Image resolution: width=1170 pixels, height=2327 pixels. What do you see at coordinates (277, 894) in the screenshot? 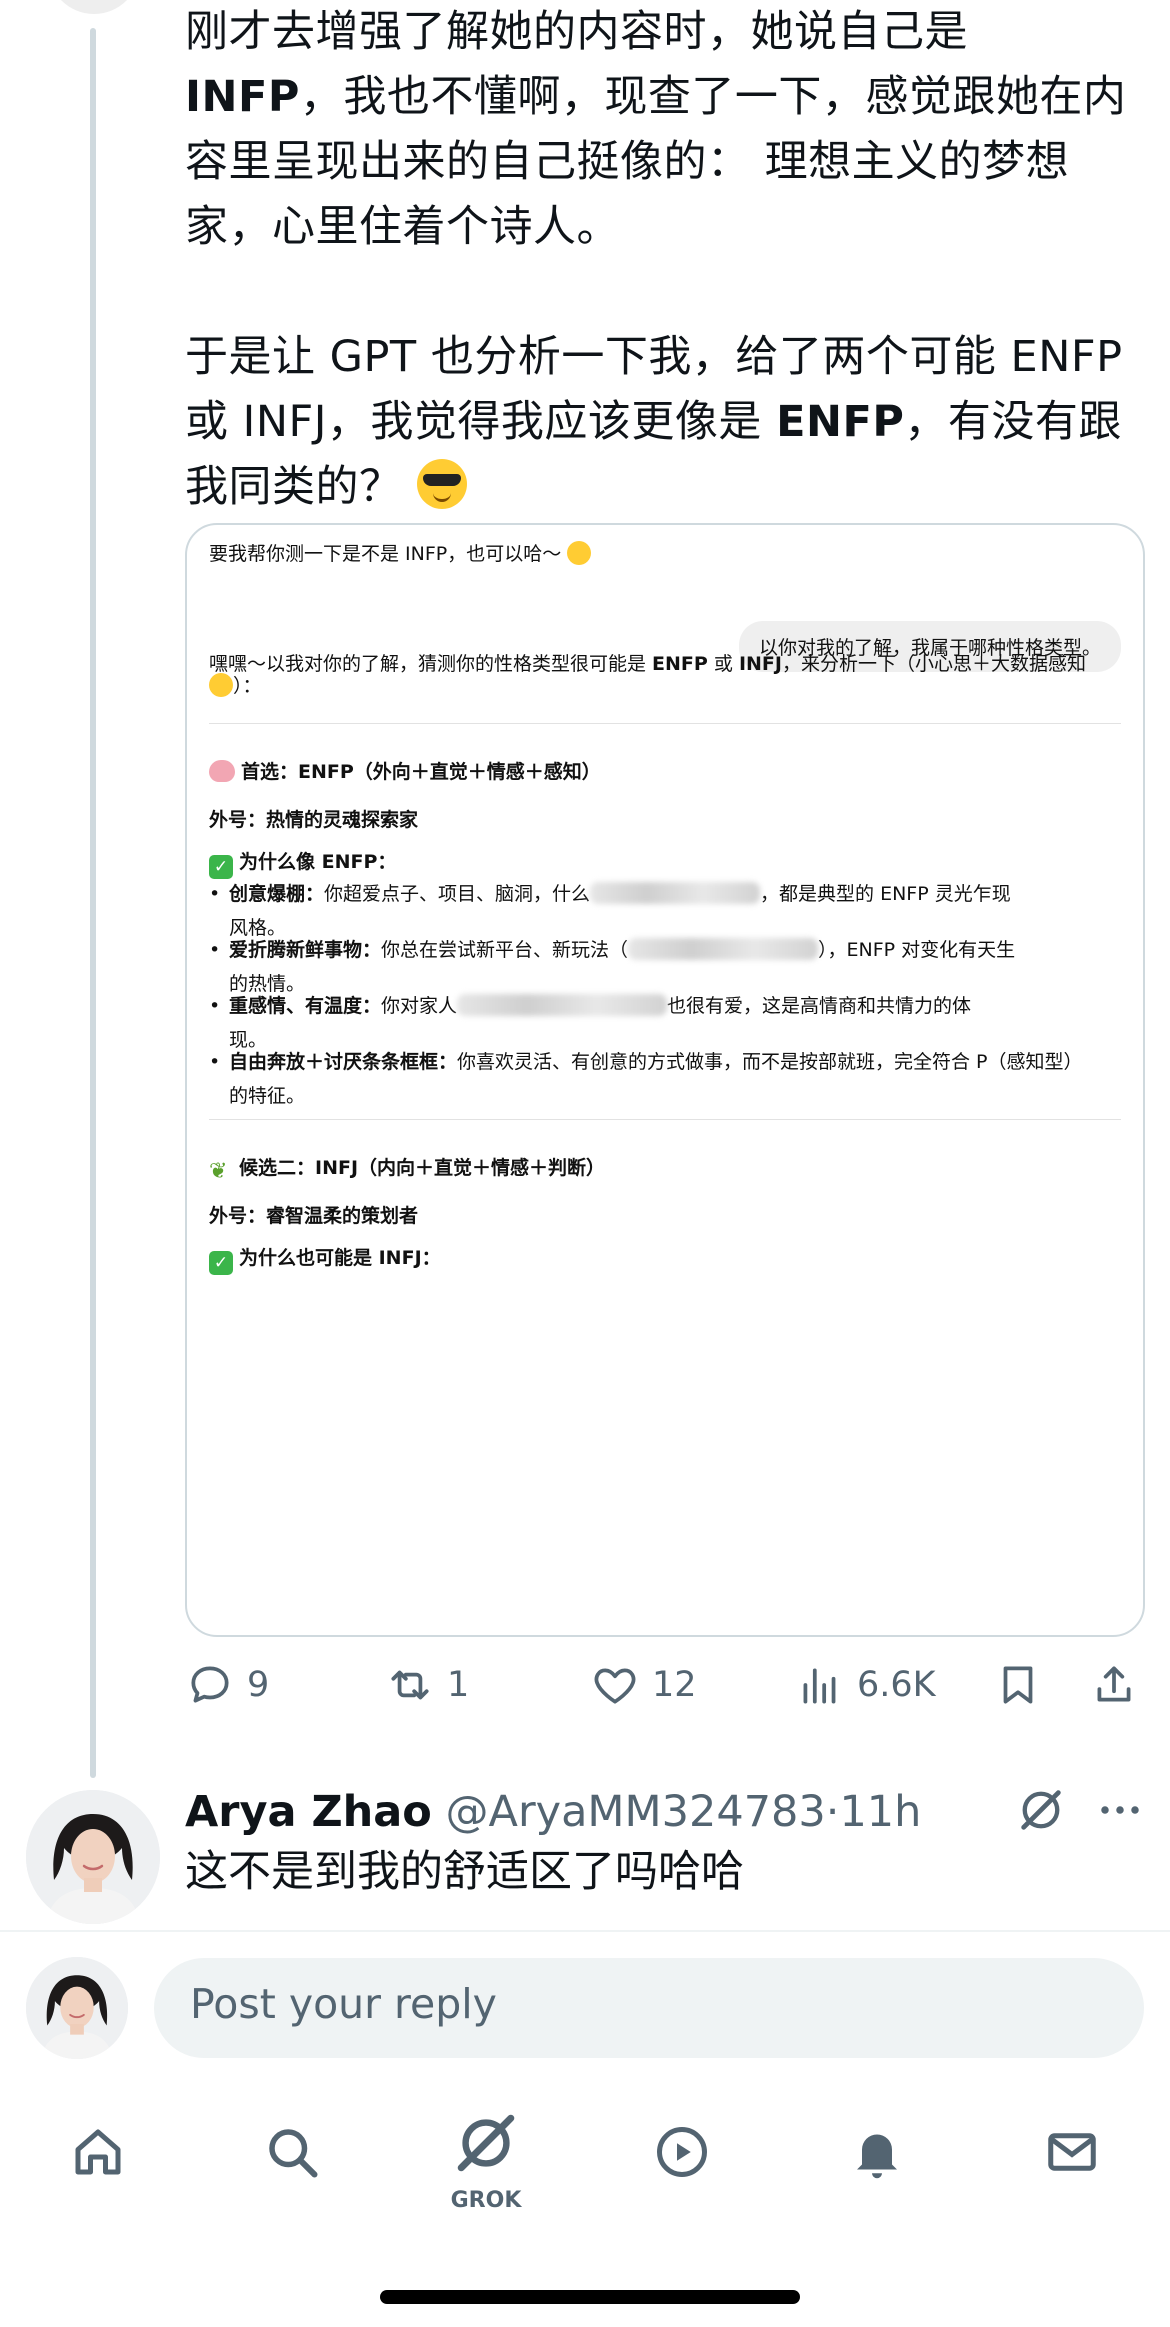
I see `bullet-bold: 创意爆棚：` at bounding box center [277, 894].